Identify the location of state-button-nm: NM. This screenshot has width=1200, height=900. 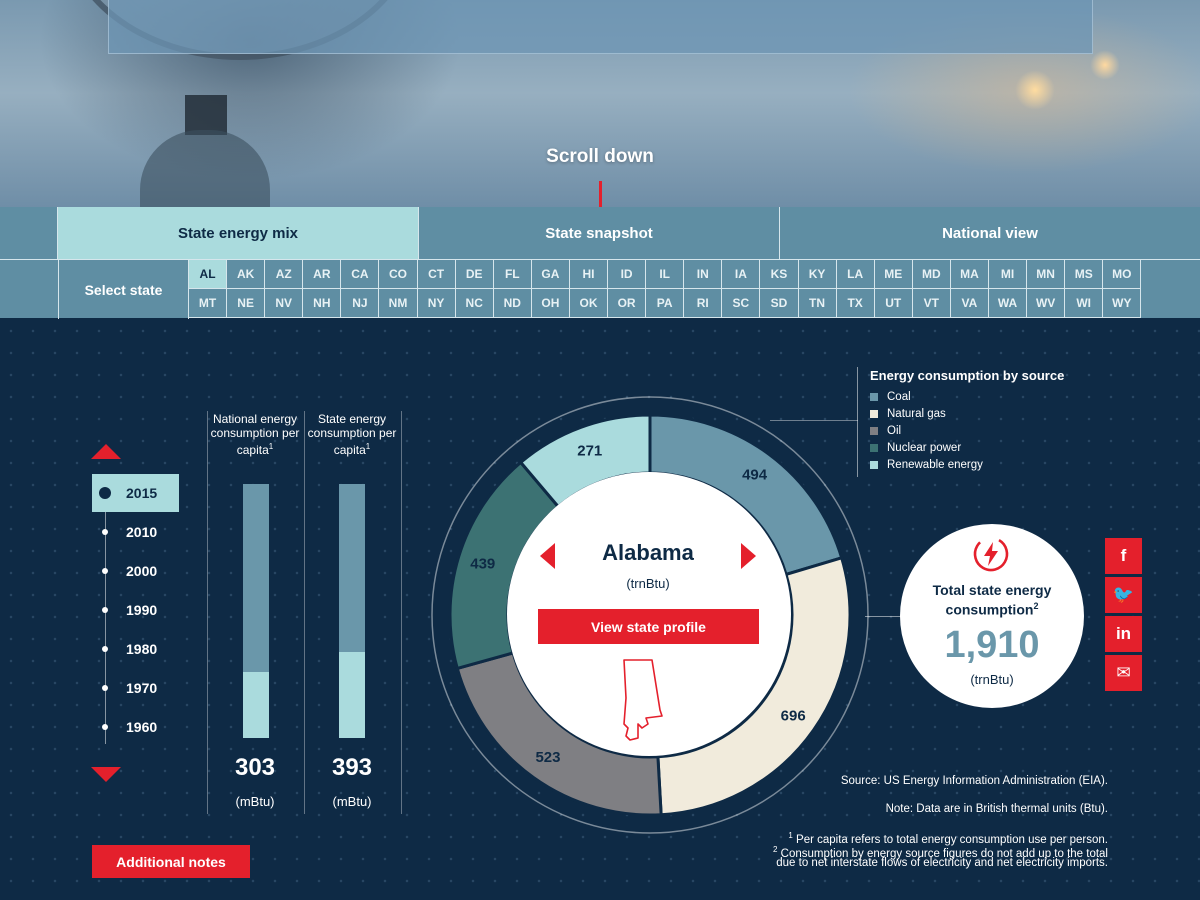
(398, 303).